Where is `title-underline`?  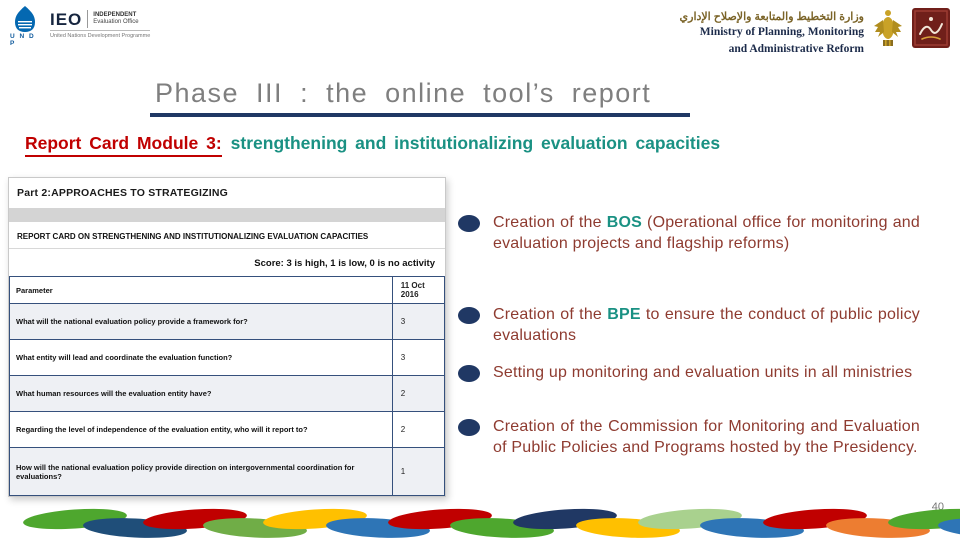 title-underline is located at coordinates (420, 115).